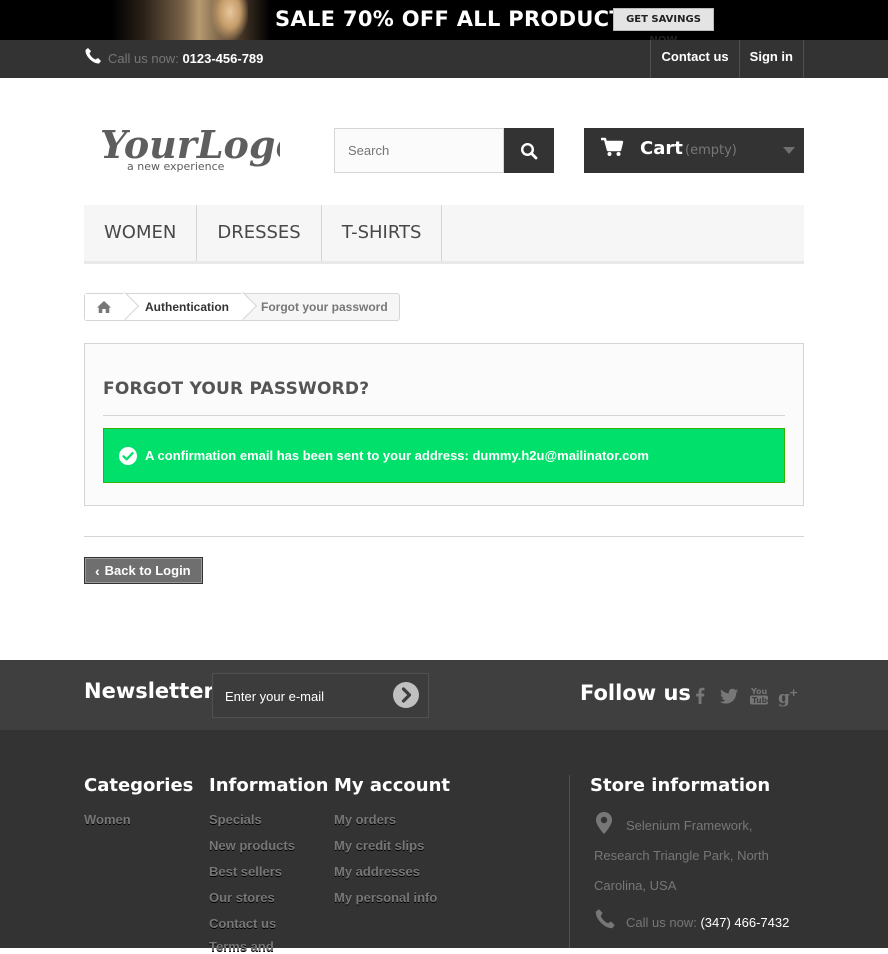  Describe the element at coordinates (385, 897) in the screenshot. I see `footer-link-personal-info: My personal info` at that location.